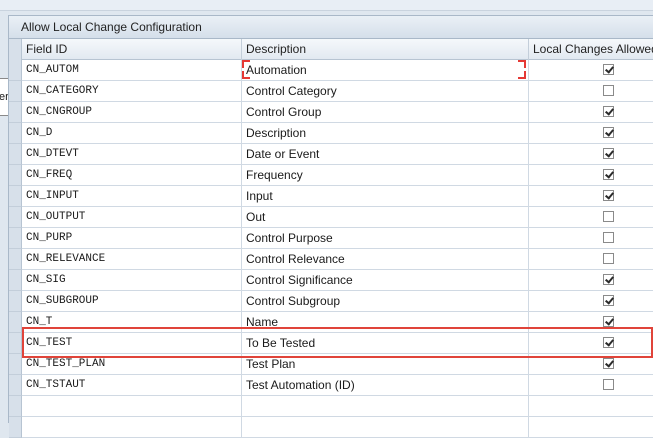  What do you see at coordinates (15, 49) in the screenshot?
I see `select-all-header` at bounding box center [15, 49].